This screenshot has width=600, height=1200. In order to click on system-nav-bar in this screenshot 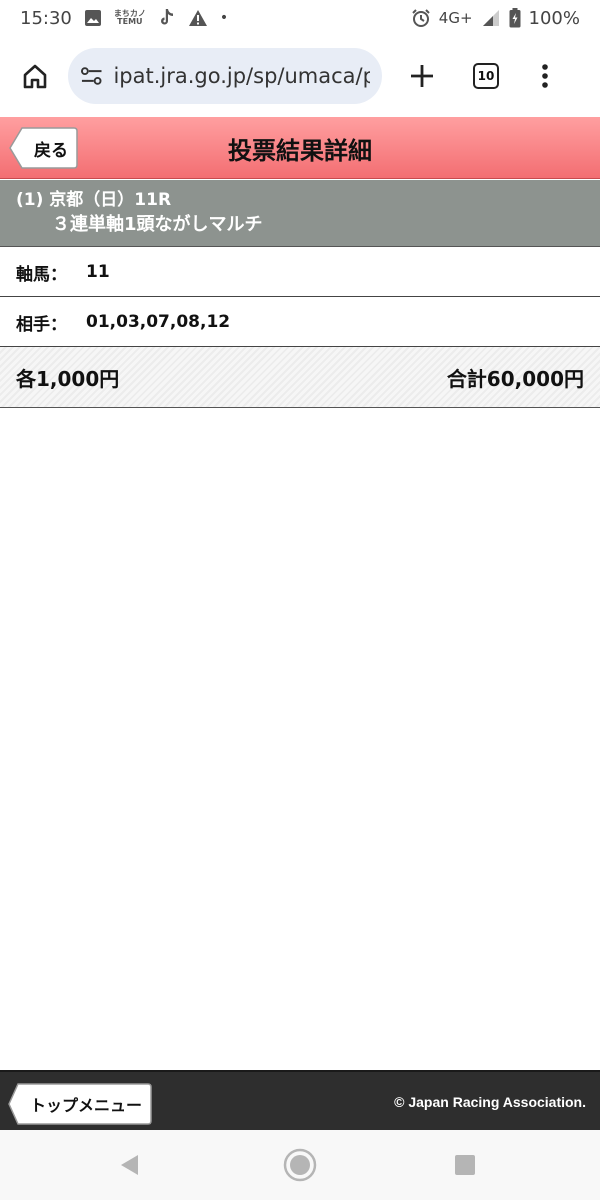, I will do `click(300, 1165)`.